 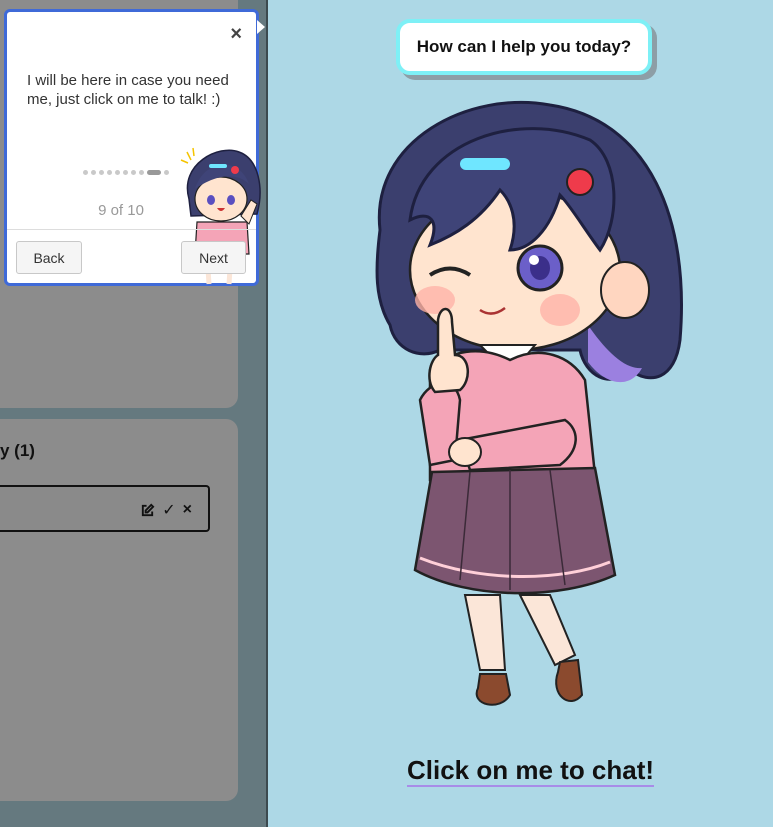 What do you see at coordinates (261, 27) in the screenshot?
I see `popup-arrow` at bounding box center [261, 27].